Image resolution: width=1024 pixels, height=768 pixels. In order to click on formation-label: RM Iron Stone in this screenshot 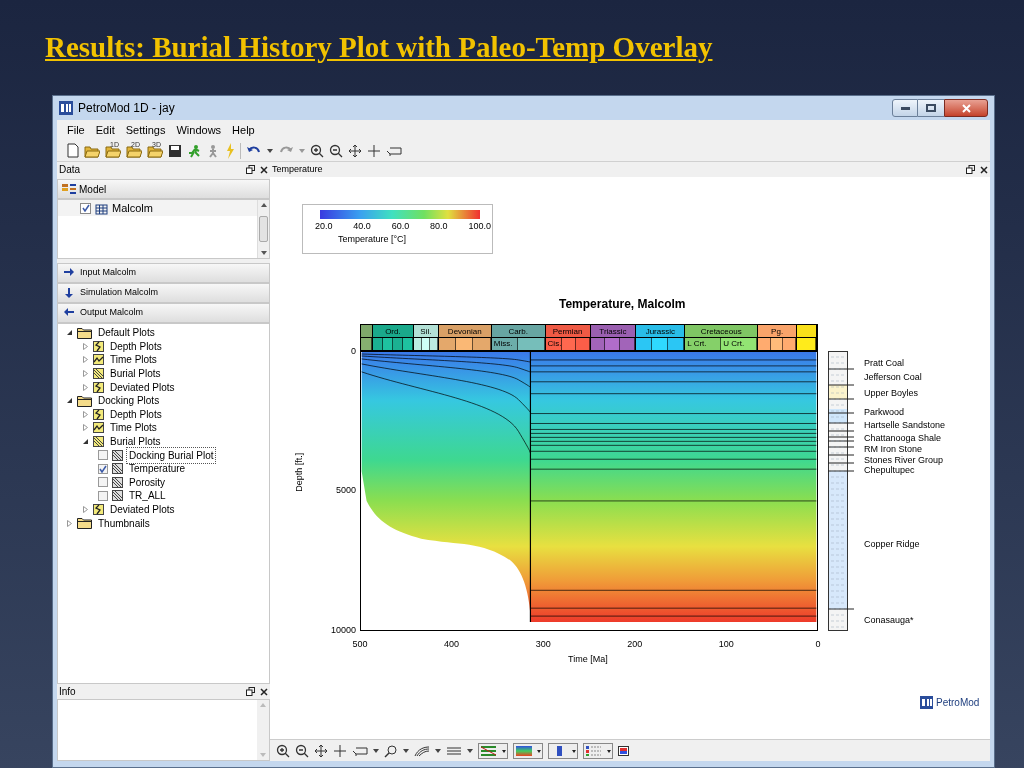, I will do `click(893, 449)`.